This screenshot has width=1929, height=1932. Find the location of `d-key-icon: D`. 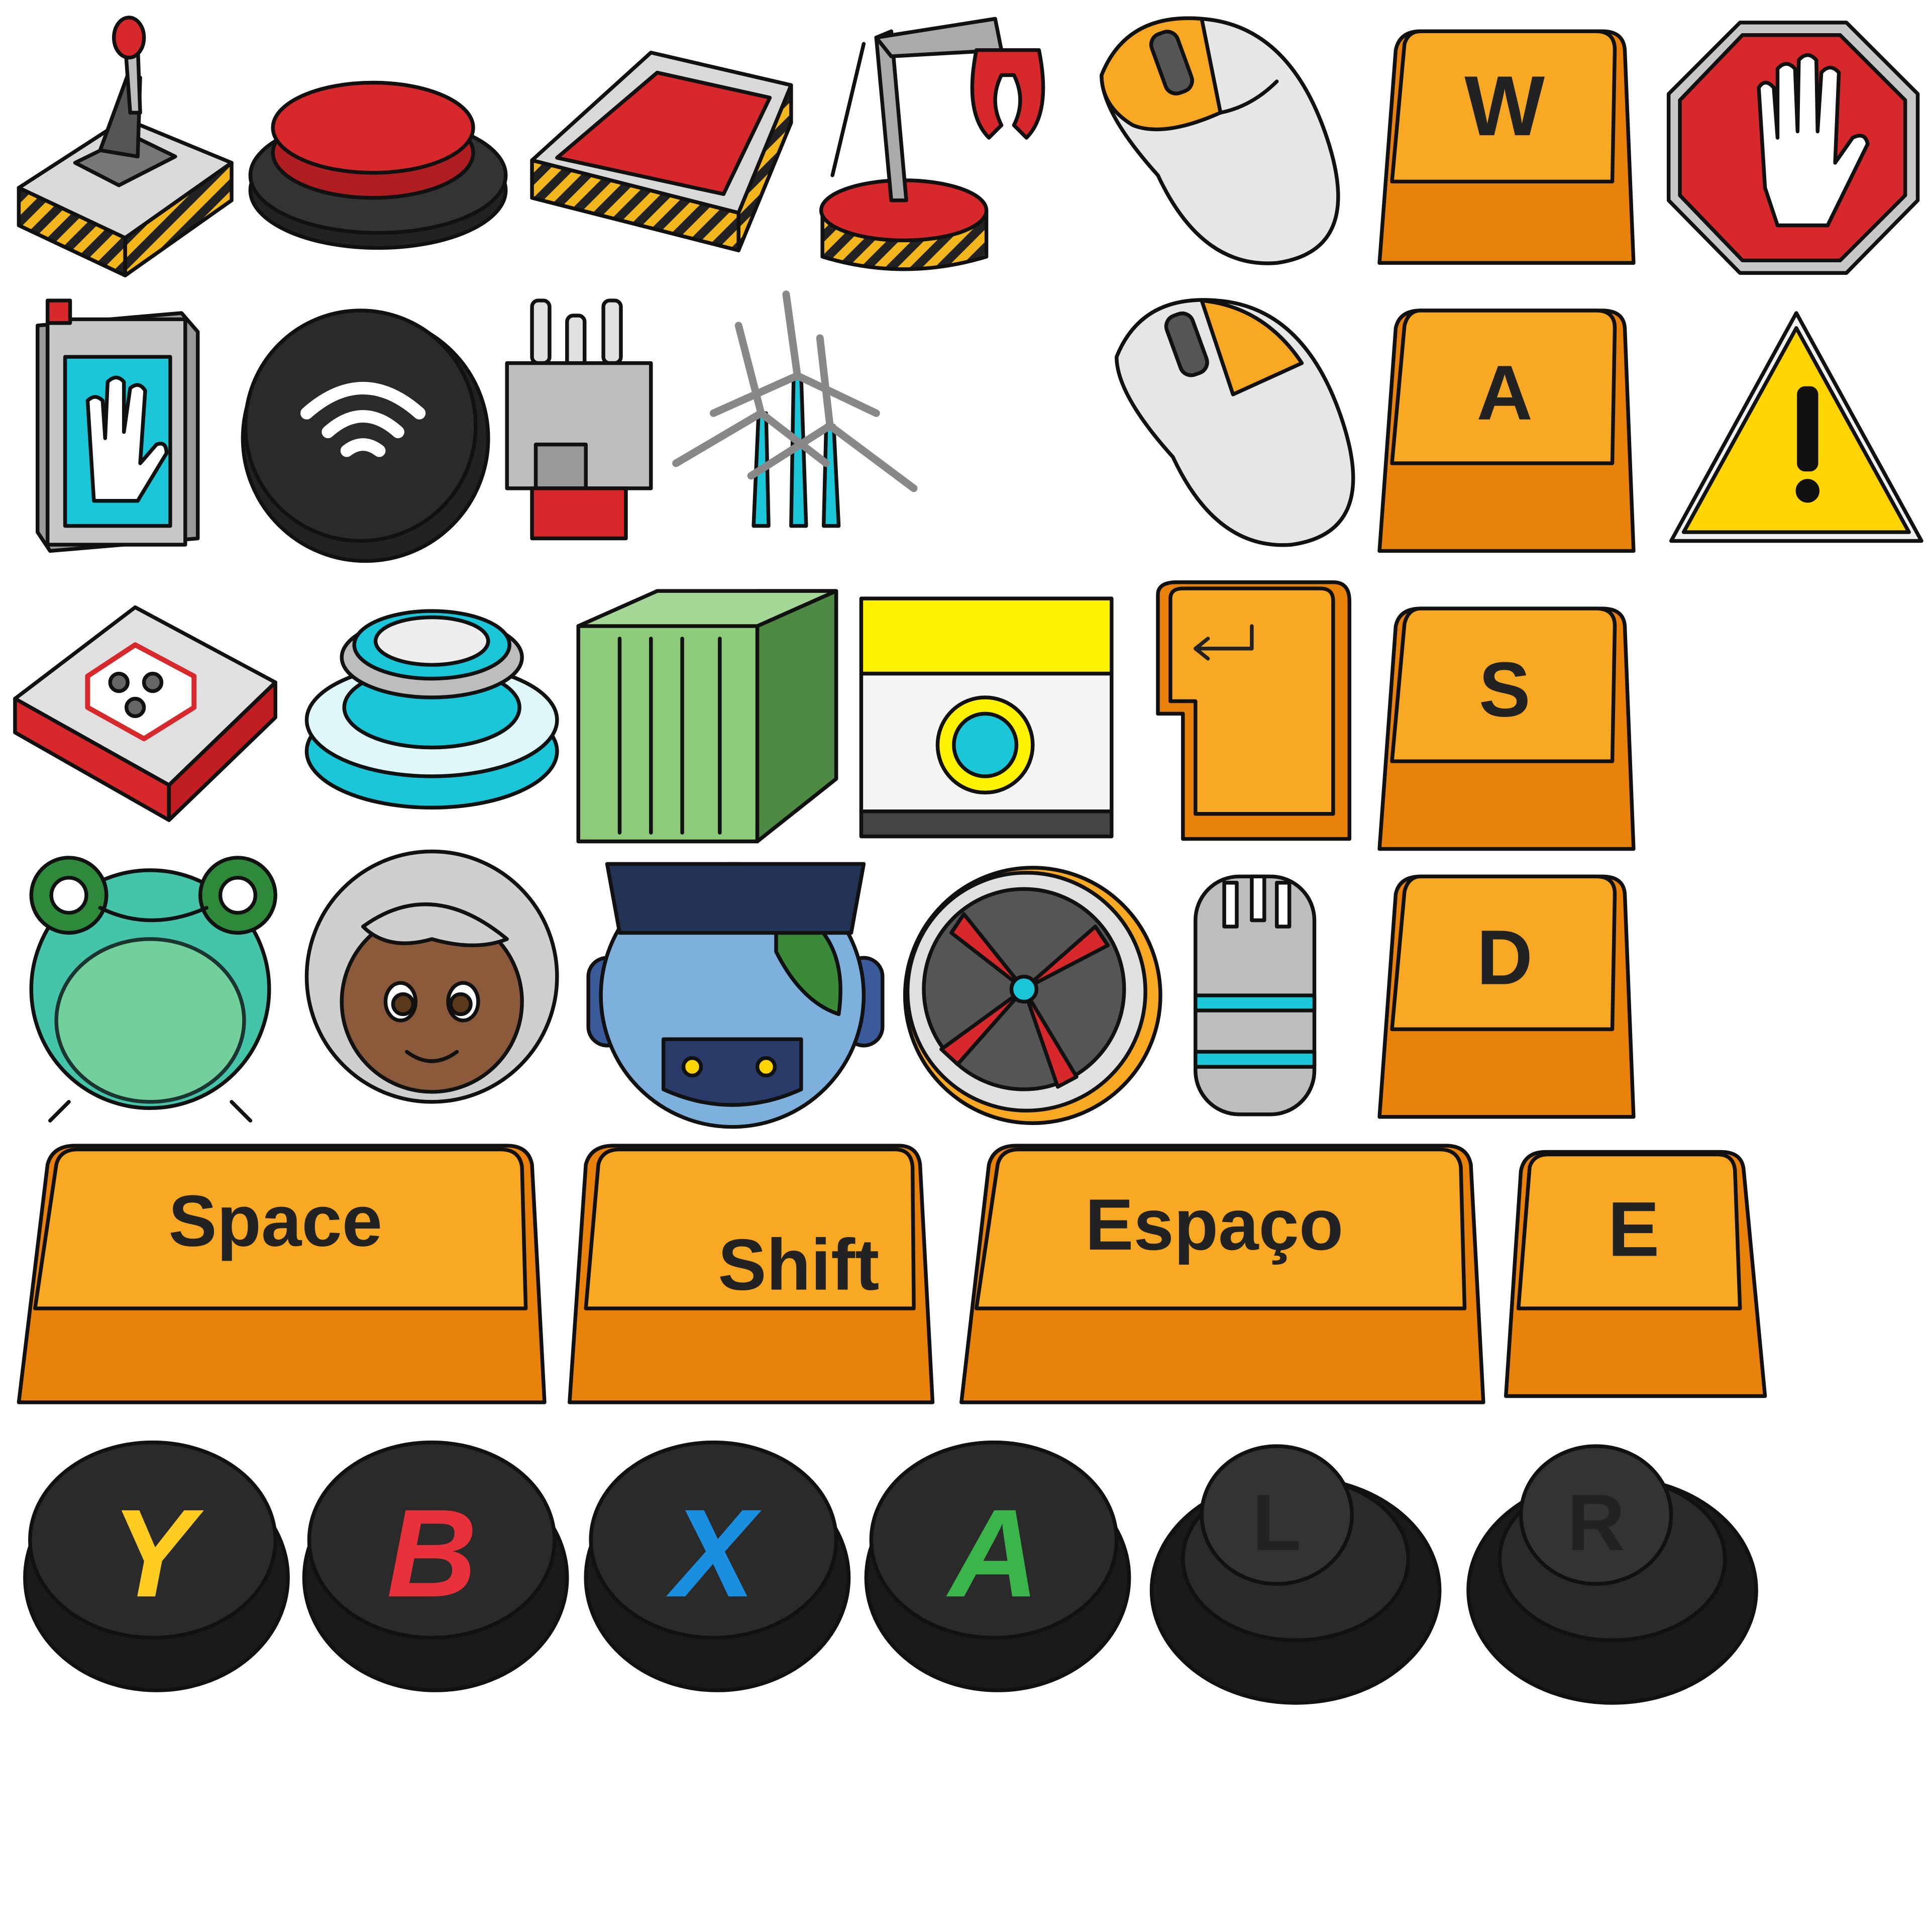

d-key-icon: D is located at coordinates (1506, 996).